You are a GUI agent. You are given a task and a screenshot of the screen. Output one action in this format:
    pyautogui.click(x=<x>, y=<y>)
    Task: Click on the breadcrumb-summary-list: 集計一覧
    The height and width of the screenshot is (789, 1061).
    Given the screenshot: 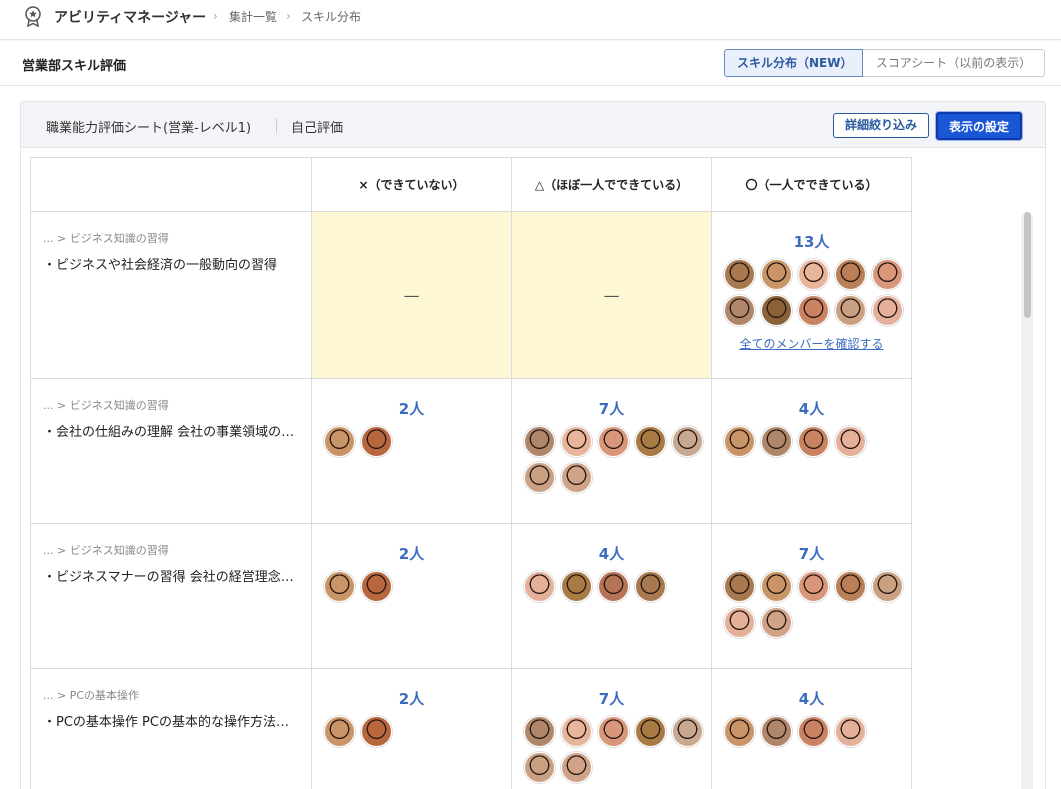 What is the action you would take?
    pyautogui.click(x=253, y=16)
    